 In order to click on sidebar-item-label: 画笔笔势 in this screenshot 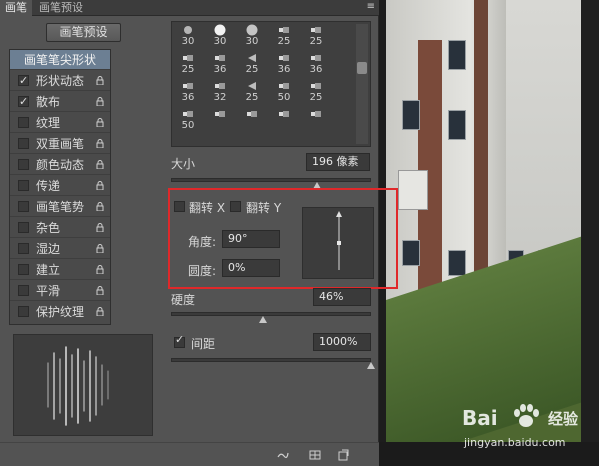, I will do `click(60, 207)`.